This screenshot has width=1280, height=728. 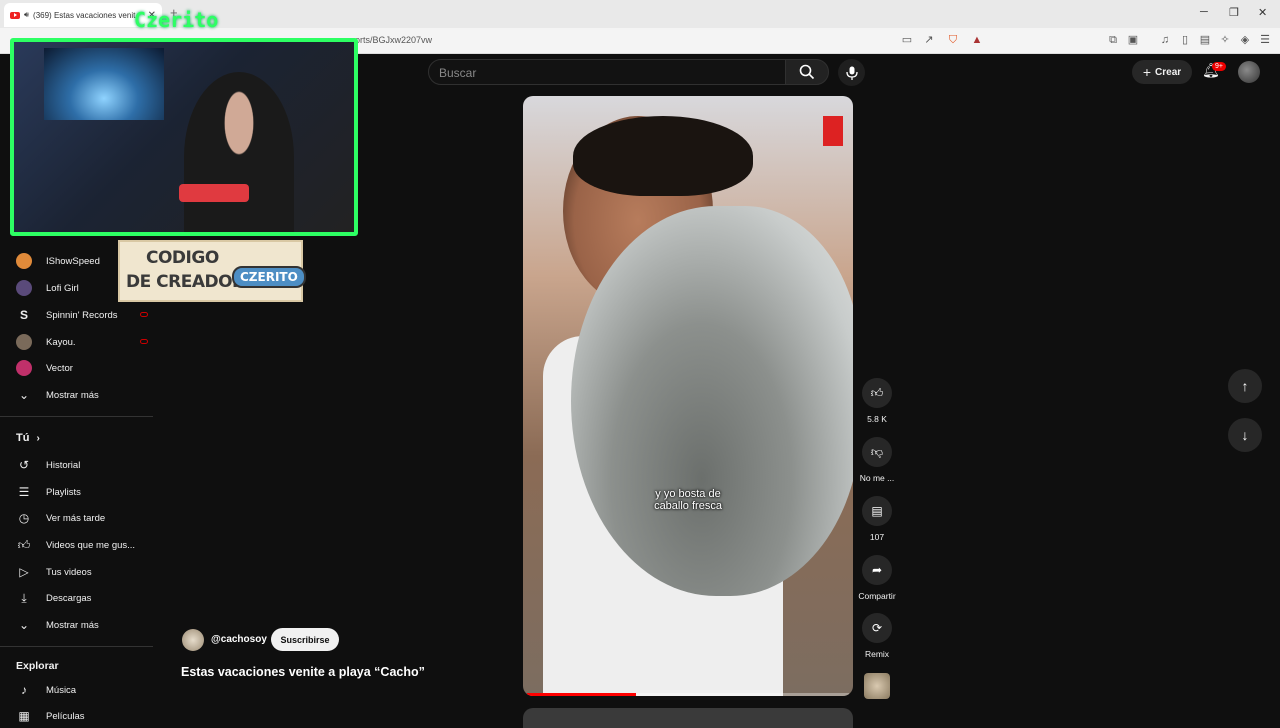 I want to click on microphone-icon, so click(x=851, y=73).